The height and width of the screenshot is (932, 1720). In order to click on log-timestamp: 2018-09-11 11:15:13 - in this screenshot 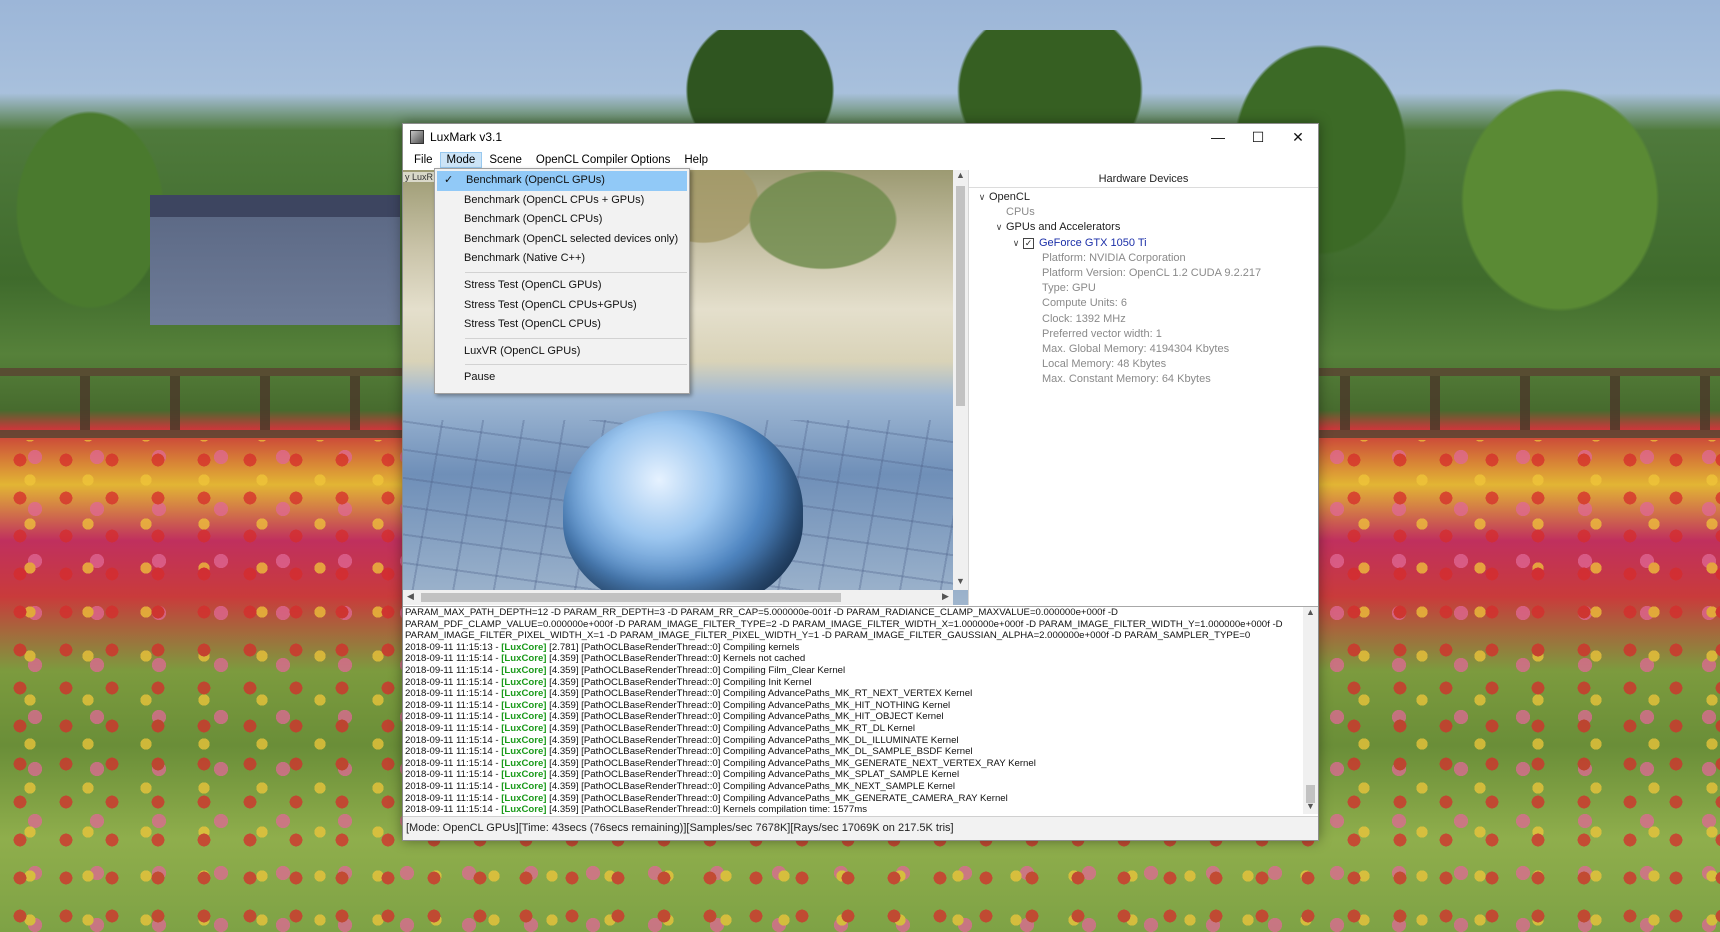, I will do `click(453, 647)`.